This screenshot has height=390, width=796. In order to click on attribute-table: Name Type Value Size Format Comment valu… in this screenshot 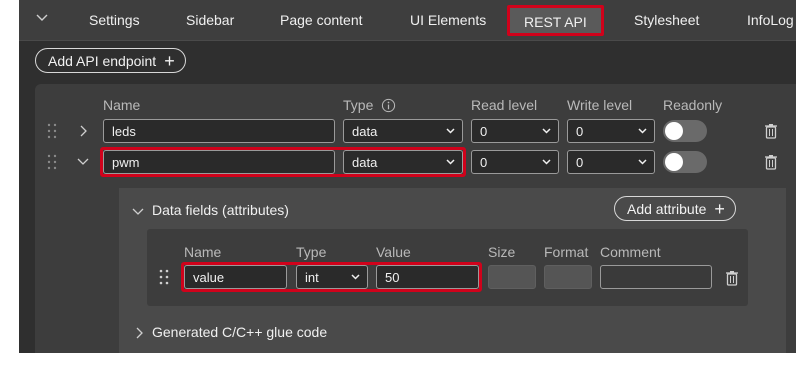, I will do `click(447, 267)`.